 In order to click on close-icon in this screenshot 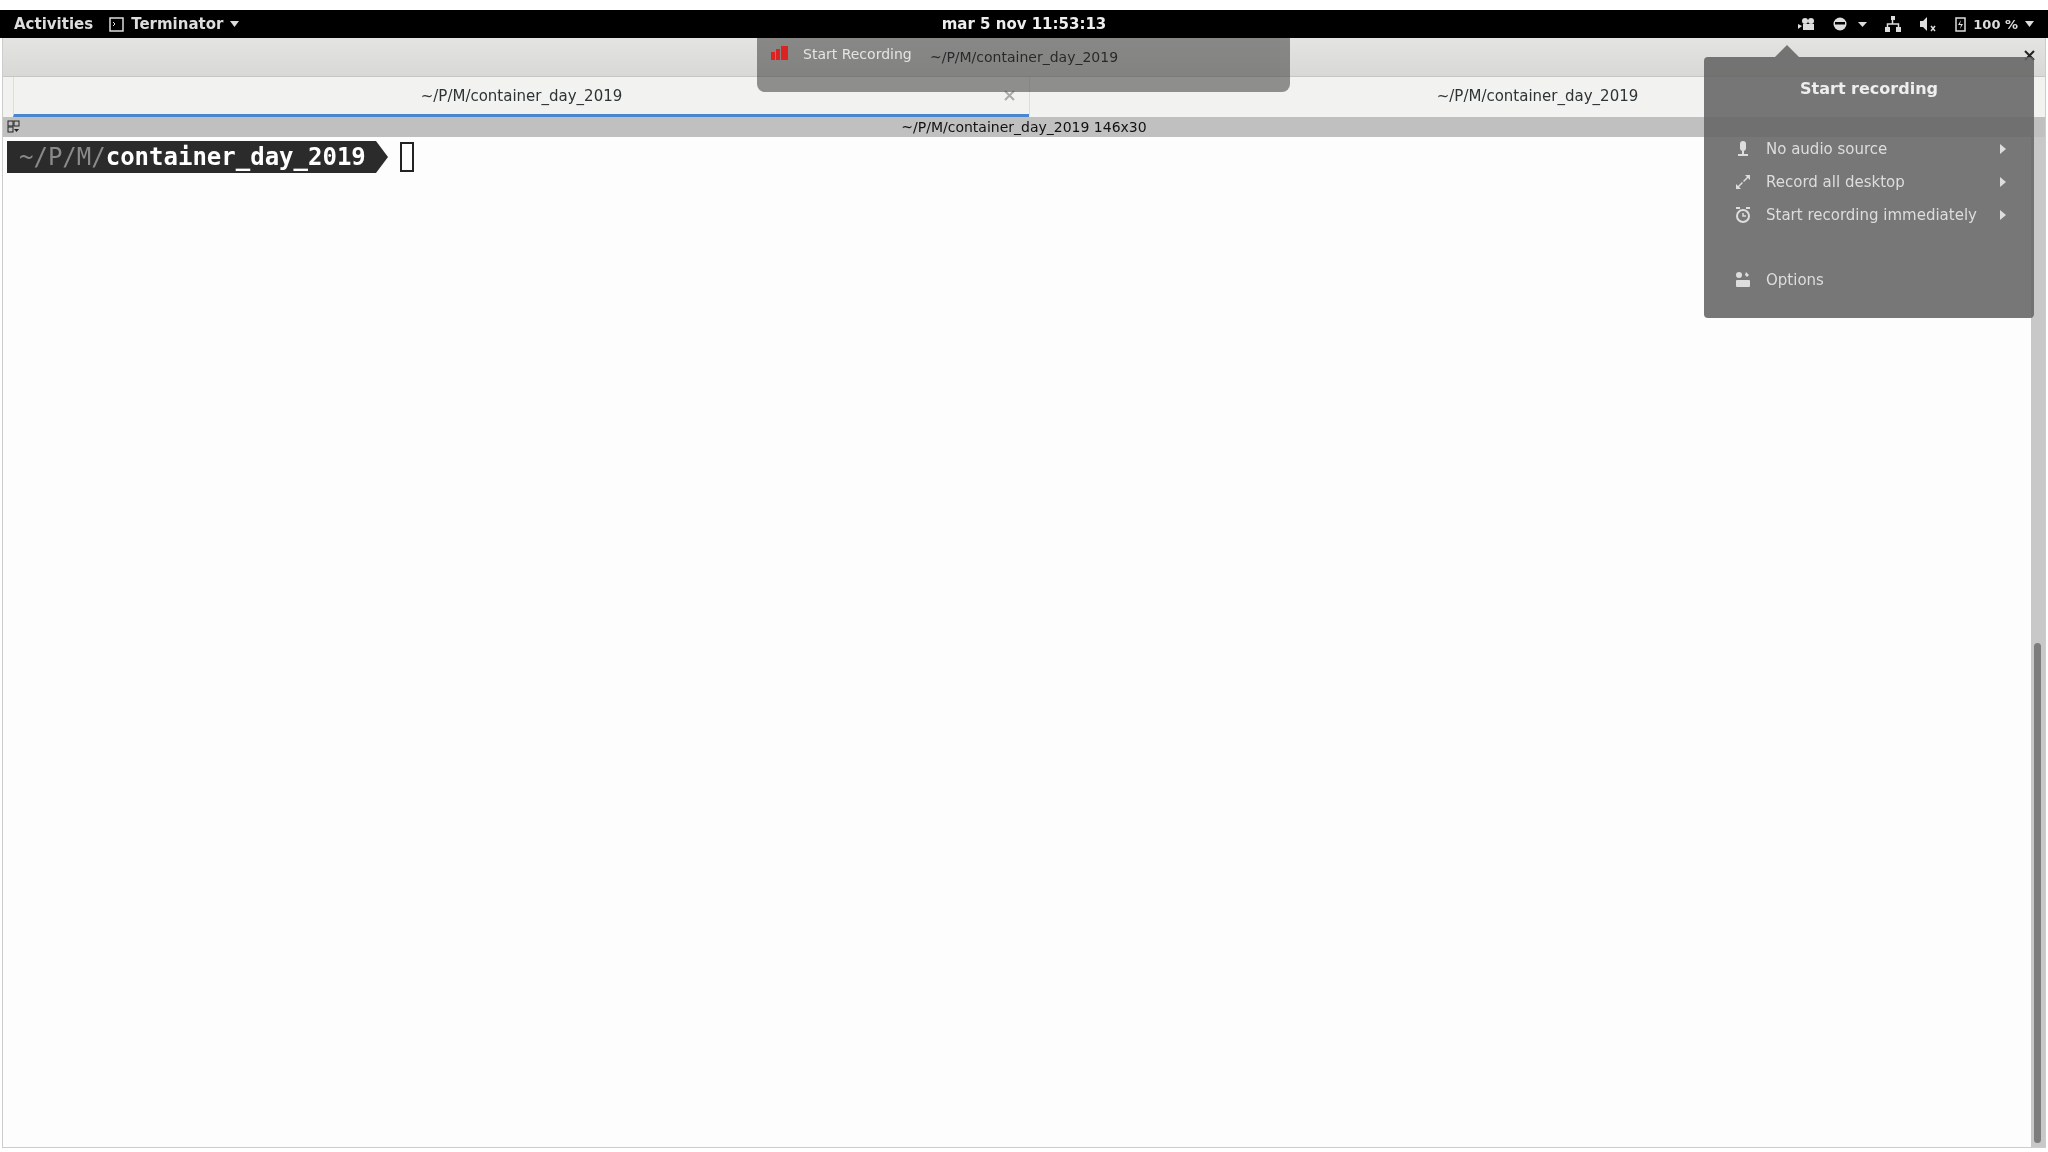, I will do `click(1009, 95)`.